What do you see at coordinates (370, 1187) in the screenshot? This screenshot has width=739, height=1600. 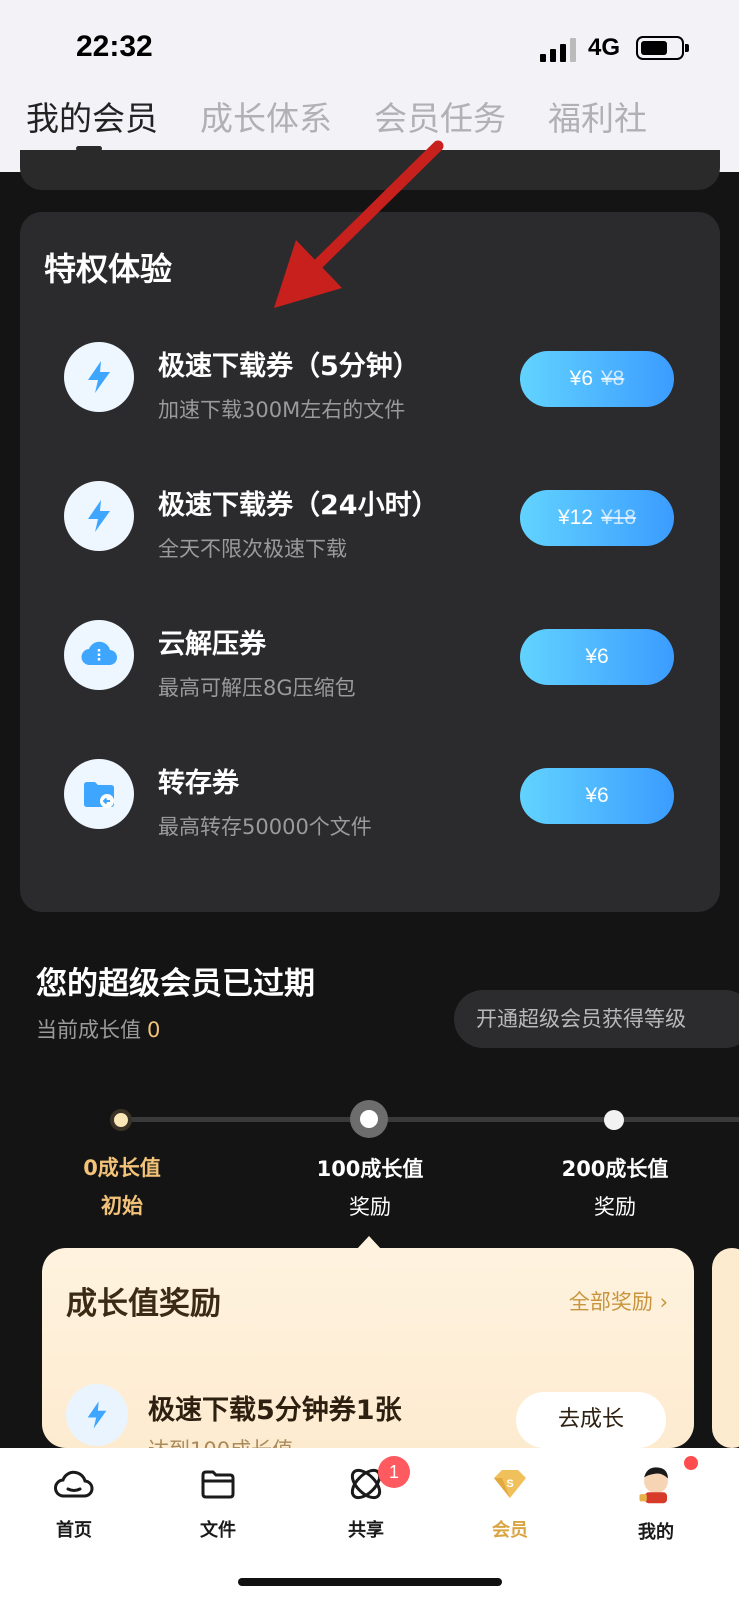 I see `level-label: 100成长值 奖励` at bounding box center [370, 1187].